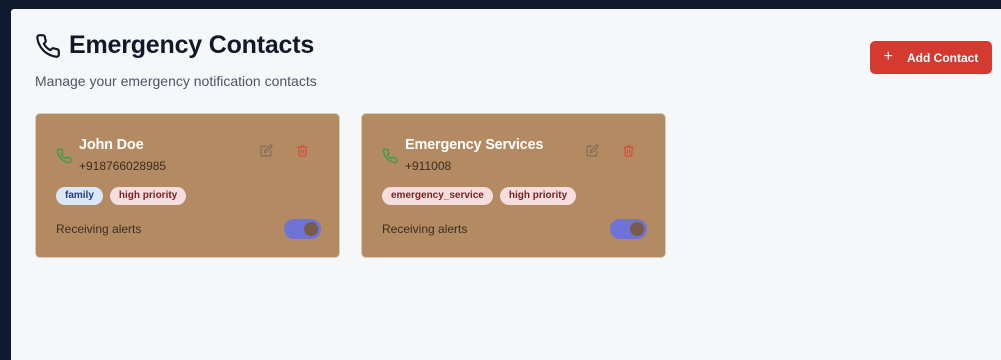  What do you see at coordinates (474, 145) in the screenshot?
I see `contact-name: Emergency Services` at bounding box center [474, 145].